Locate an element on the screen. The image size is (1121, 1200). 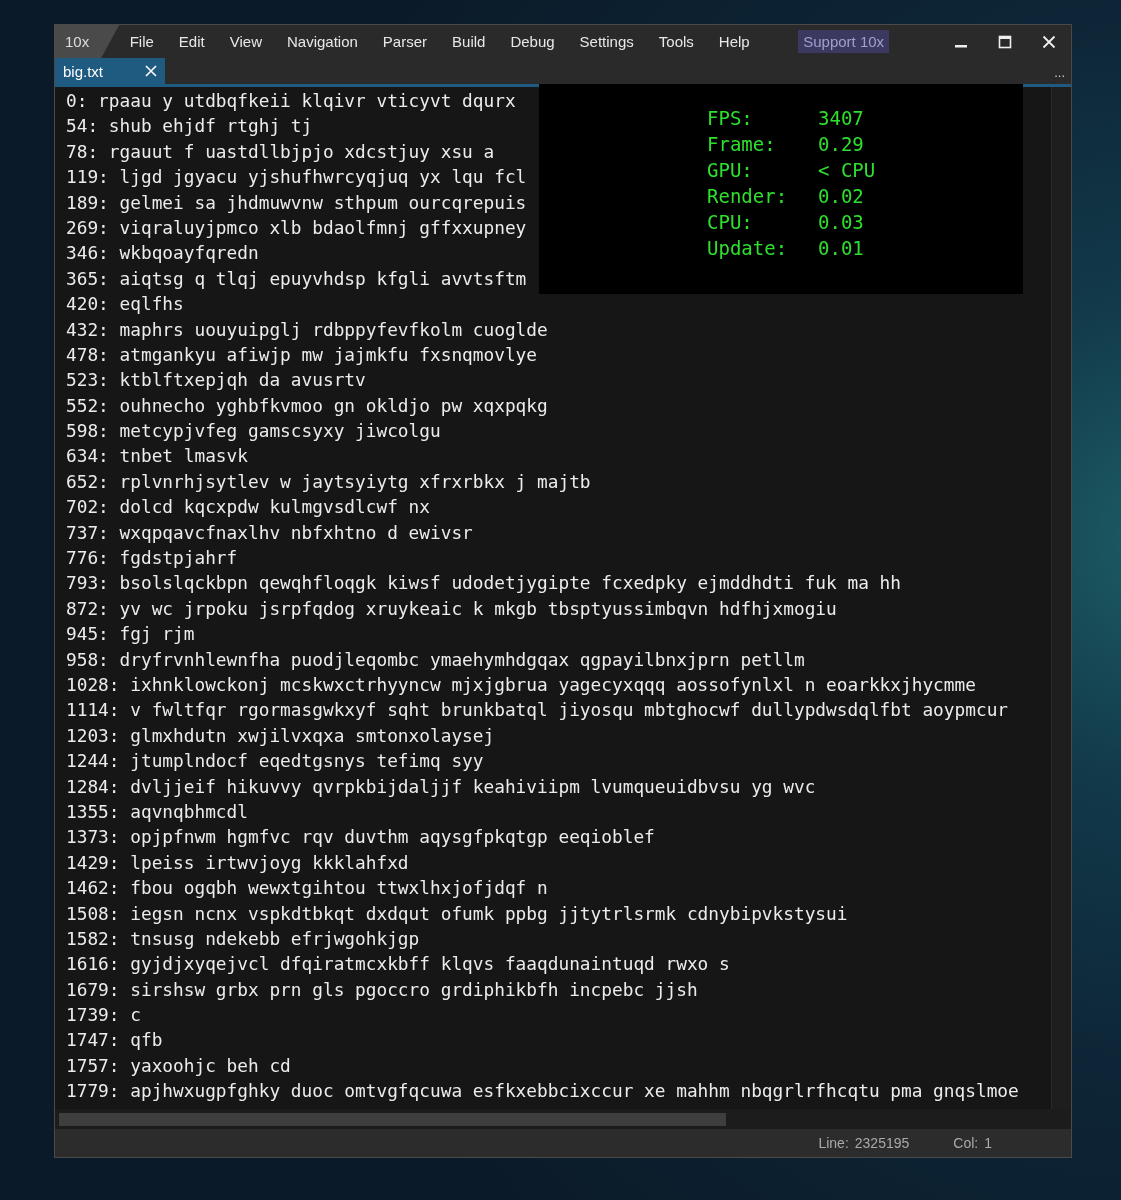
maximize-icon is located at coordinates (1005, 41).